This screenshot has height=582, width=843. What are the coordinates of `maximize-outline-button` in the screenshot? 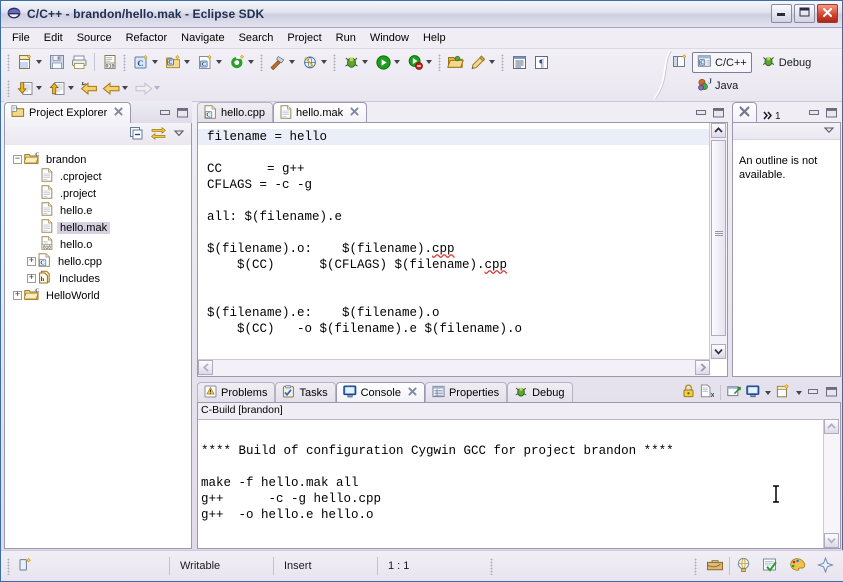 It's located at (831, 114).